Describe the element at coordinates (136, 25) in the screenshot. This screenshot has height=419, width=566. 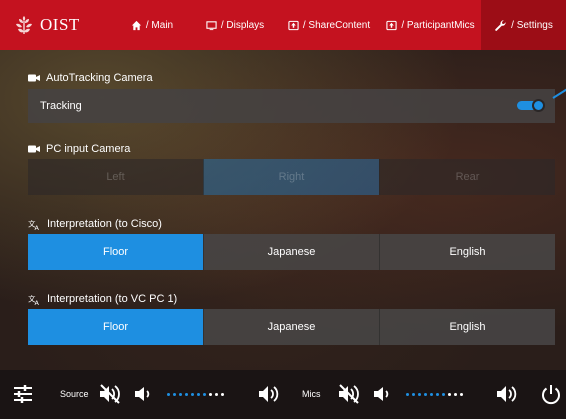
I see `home-icon` at that location.